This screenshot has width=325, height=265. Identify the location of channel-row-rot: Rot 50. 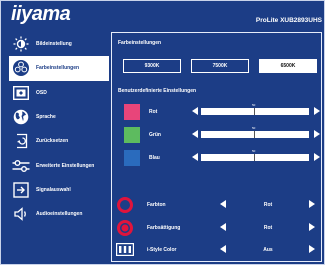
(221, 112).